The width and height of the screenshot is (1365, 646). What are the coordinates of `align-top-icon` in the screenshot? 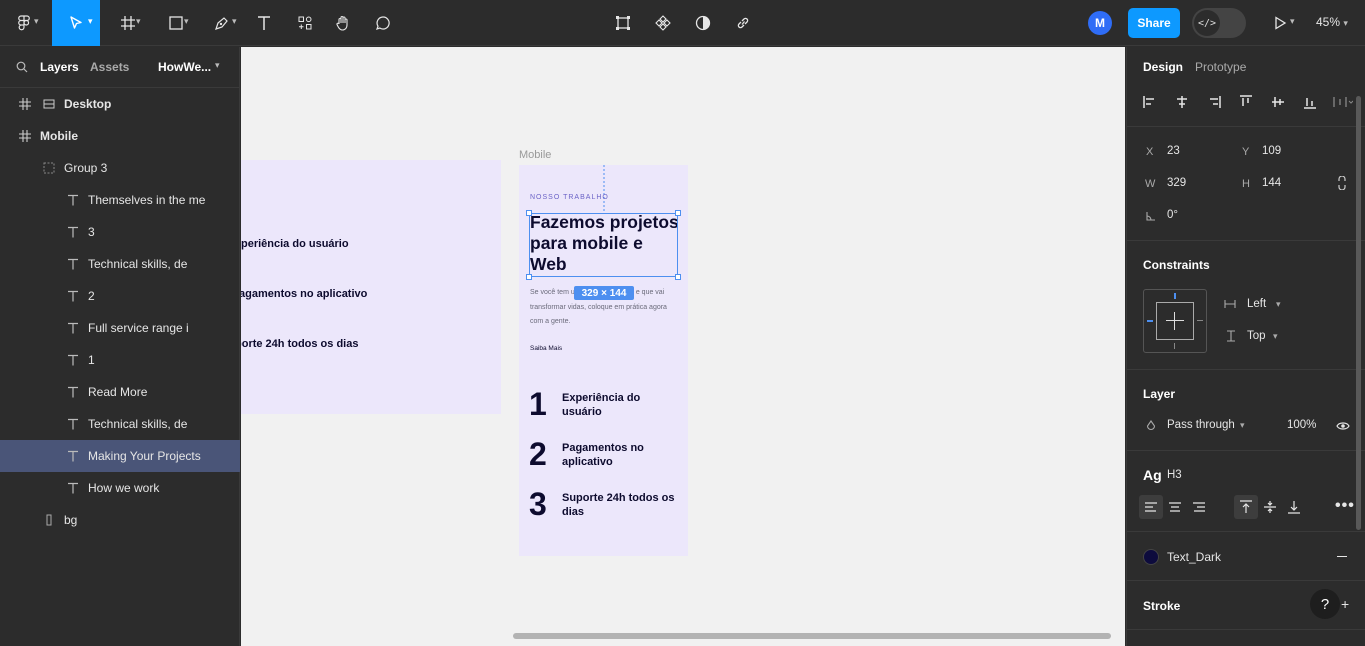 It's located at (1246, 102).